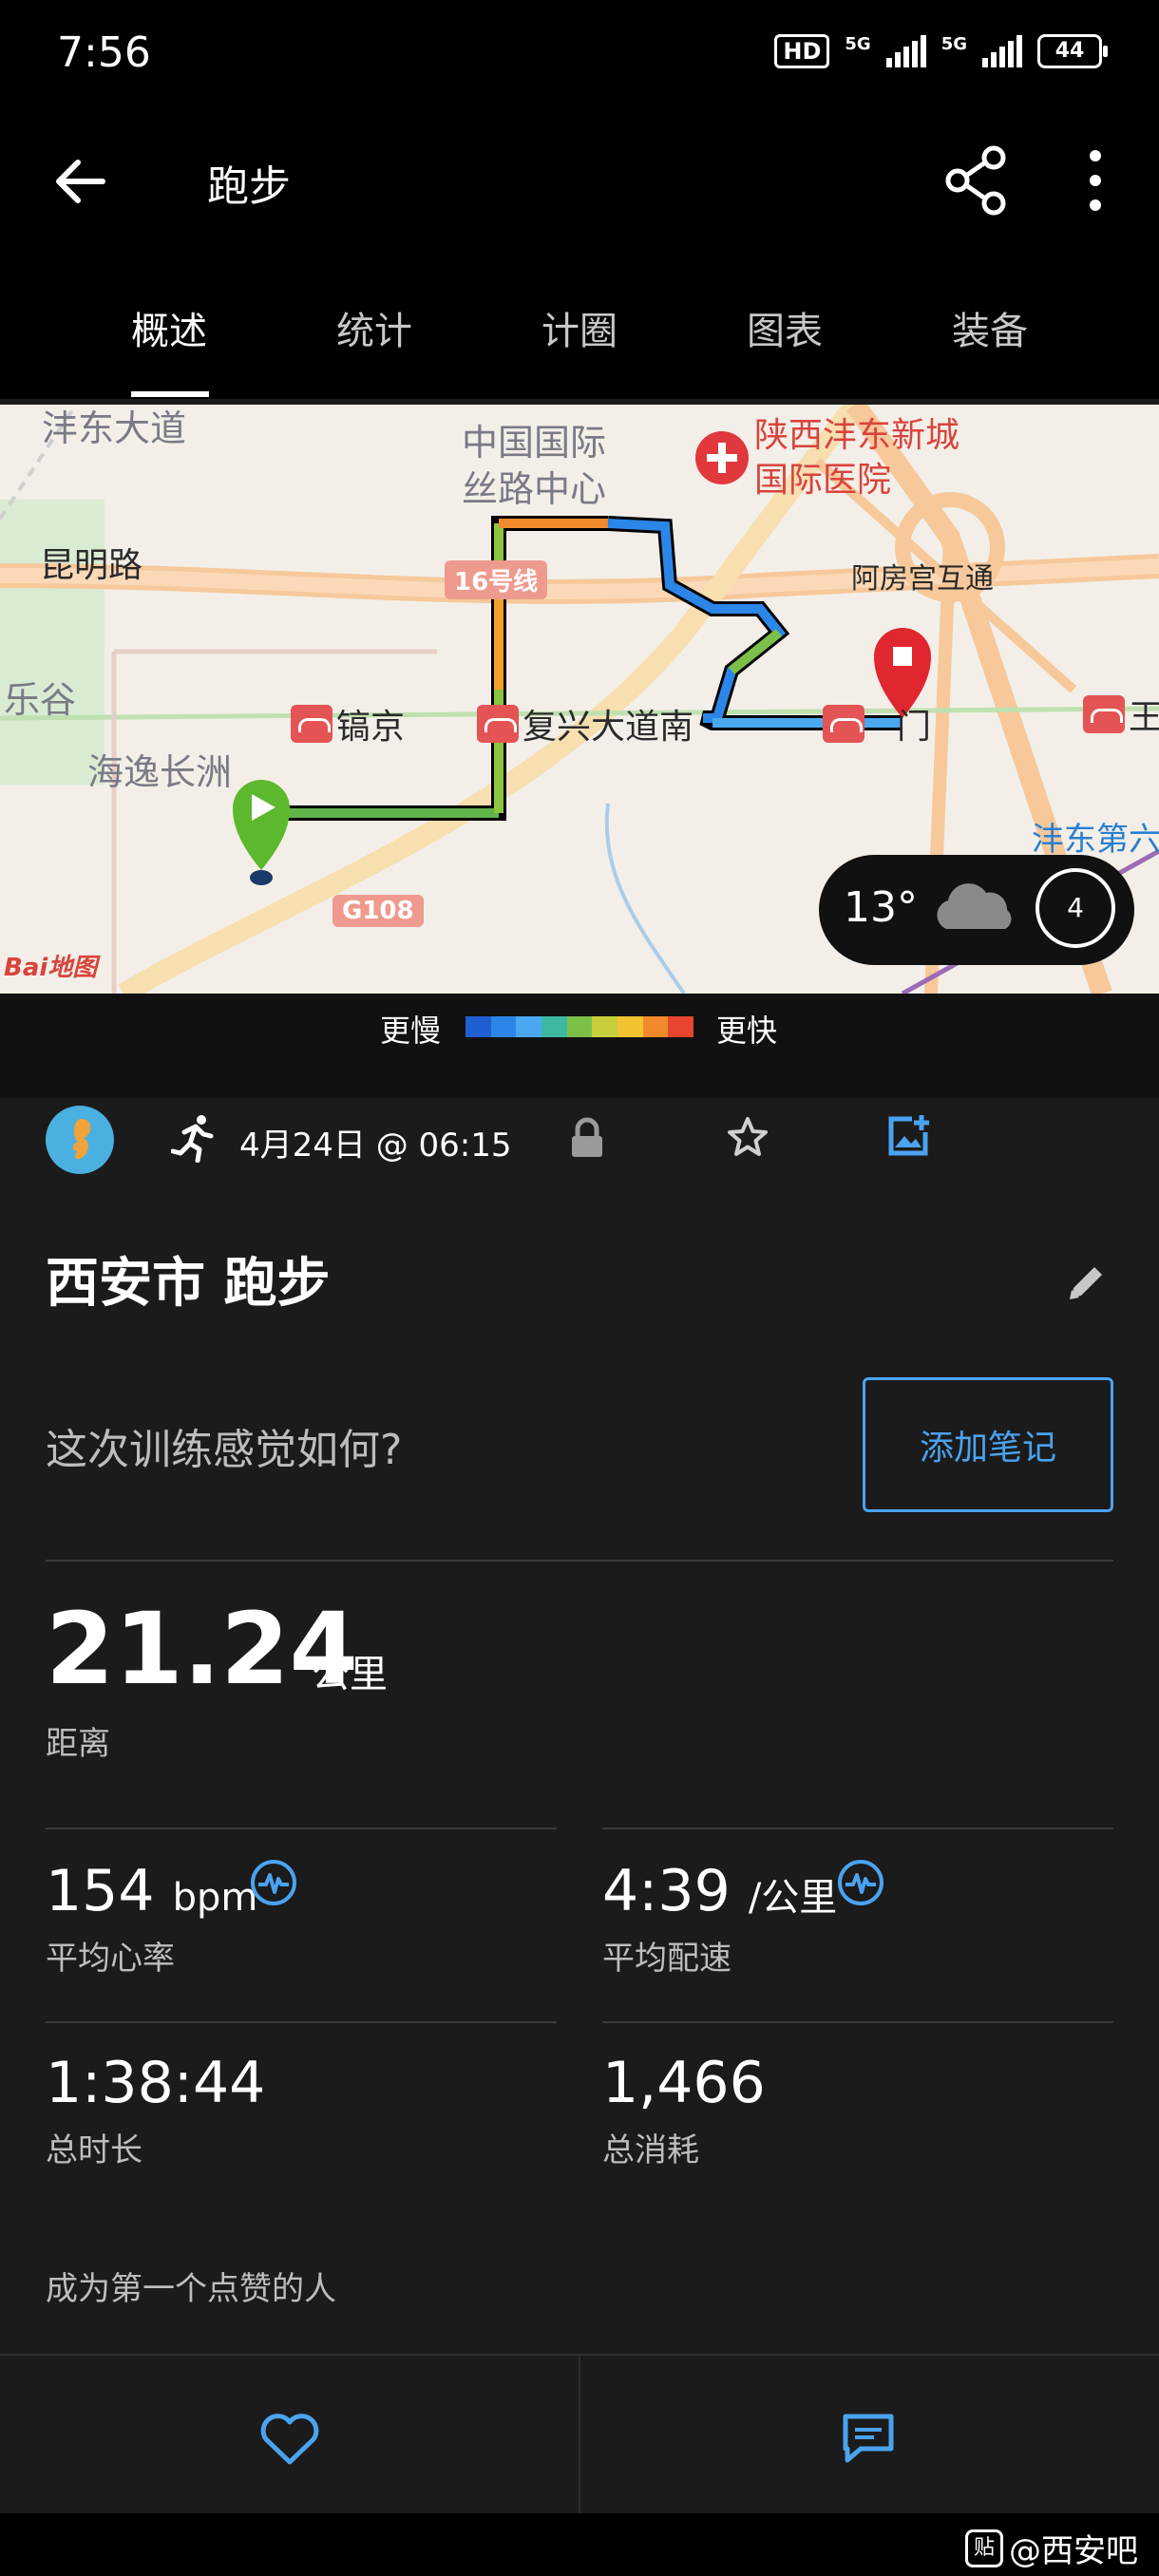 The height and width of the screenshot is (2576, 1159). What do you see at coordinates (579, 1046) in the screenshot?
I see `pace-legend: 更慢 更快` at bounding box center [579, 1046].